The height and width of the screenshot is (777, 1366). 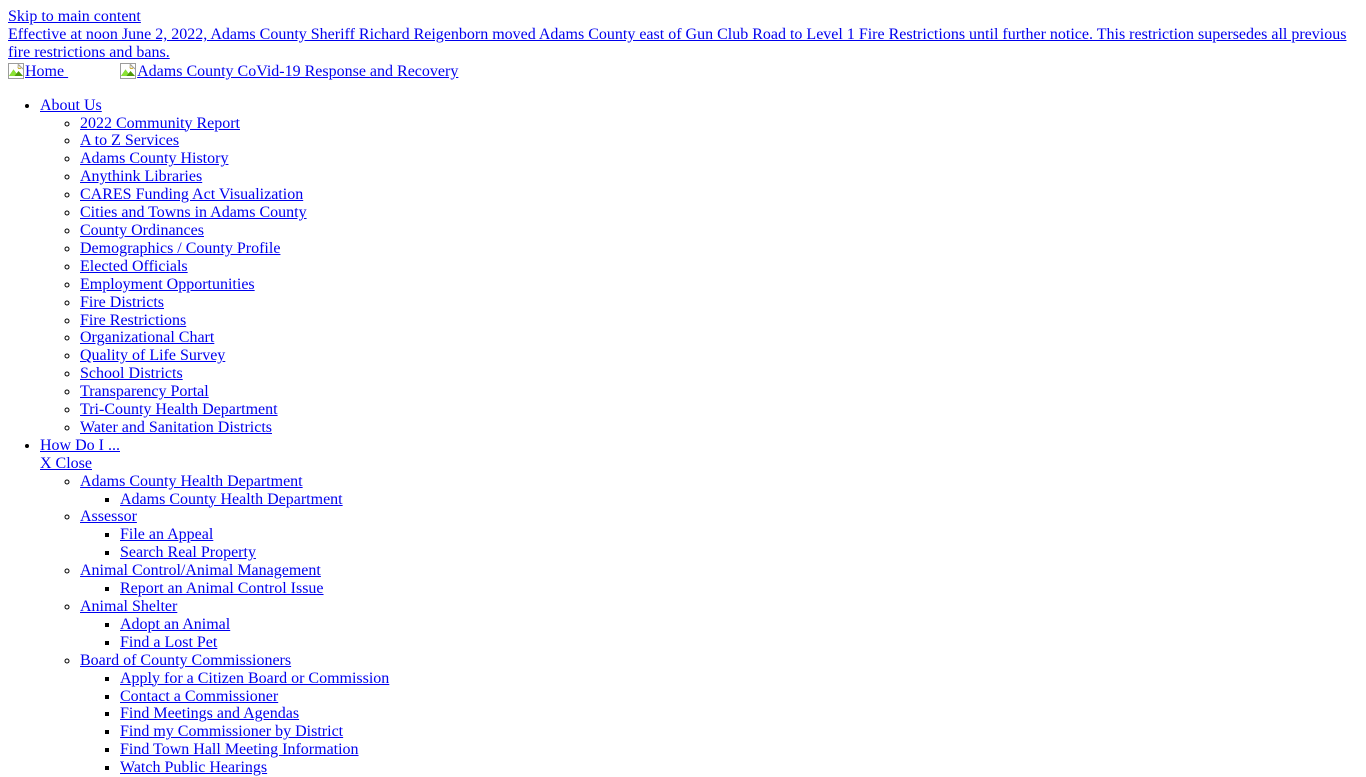 What do you see at coordinates (142, 230) in the screenshot?
I see `nav-link-county-ordinances: County Ordinances` at bounding box center [142, 230].